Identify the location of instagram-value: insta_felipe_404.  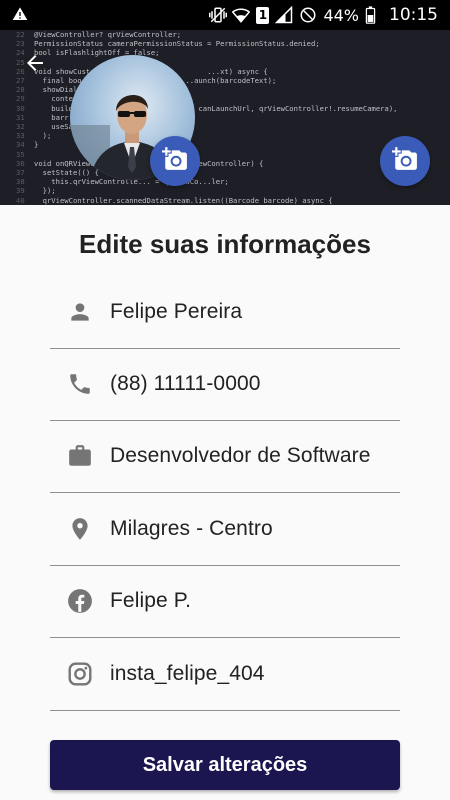
(187, 673).